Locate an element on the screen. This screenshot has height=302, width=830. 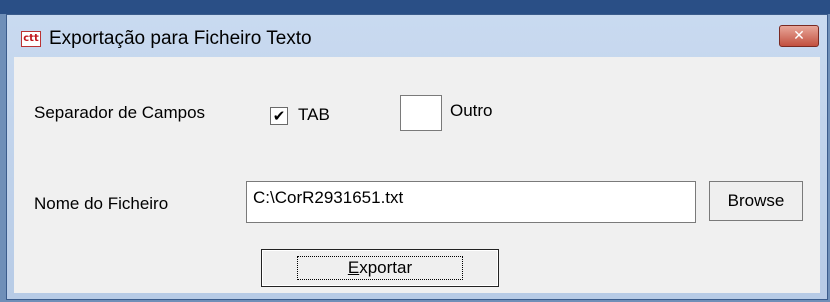
desktop-background is located at coordinates (415, 7).